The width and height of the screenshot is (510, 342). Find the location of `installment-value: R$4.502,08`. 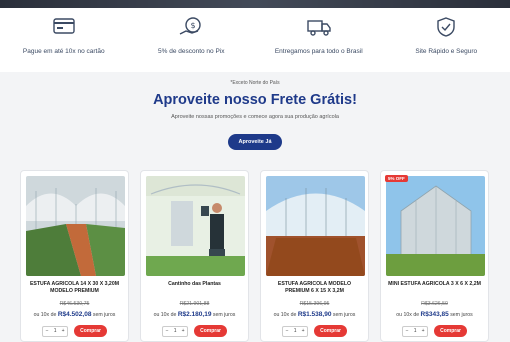

installment-value: R$4.502,08 is located at coordinates (75, 314).